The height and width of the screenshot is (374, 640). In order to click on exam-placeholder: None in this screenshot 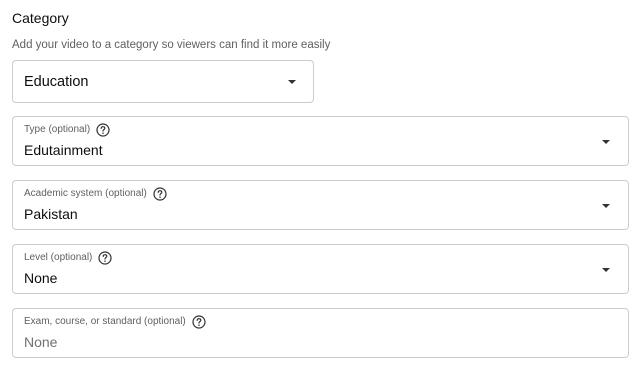, I will do `click(41, 342)`.